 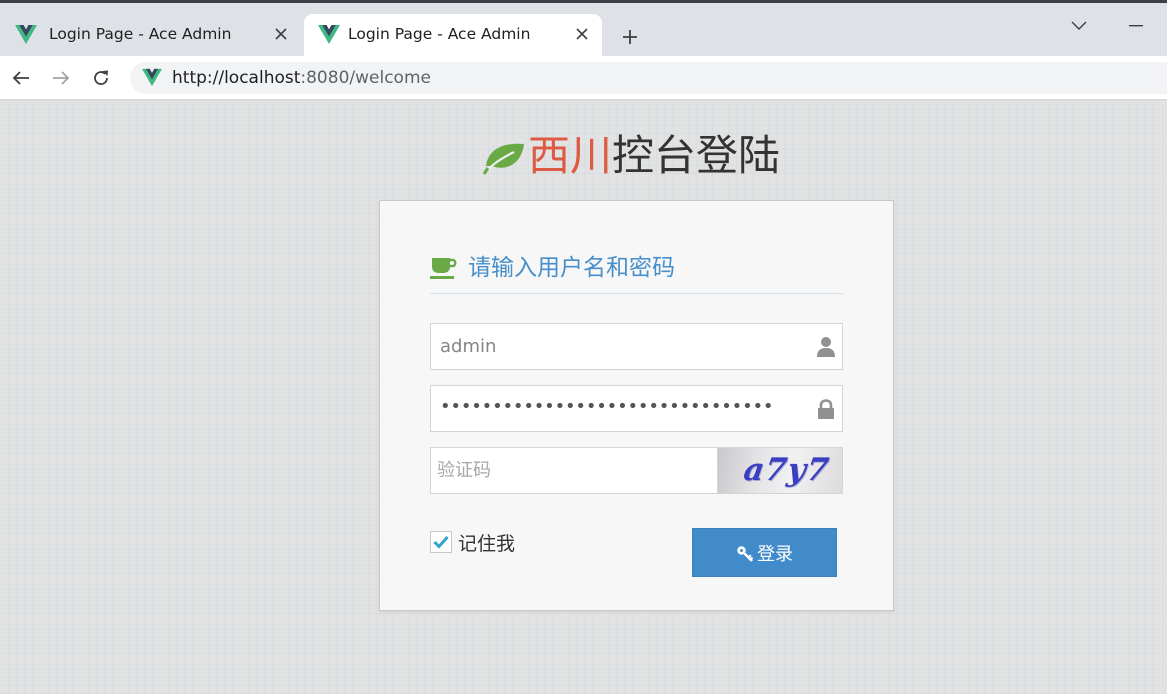 I want to click on minimize-button, so click(x=1136, y=26).